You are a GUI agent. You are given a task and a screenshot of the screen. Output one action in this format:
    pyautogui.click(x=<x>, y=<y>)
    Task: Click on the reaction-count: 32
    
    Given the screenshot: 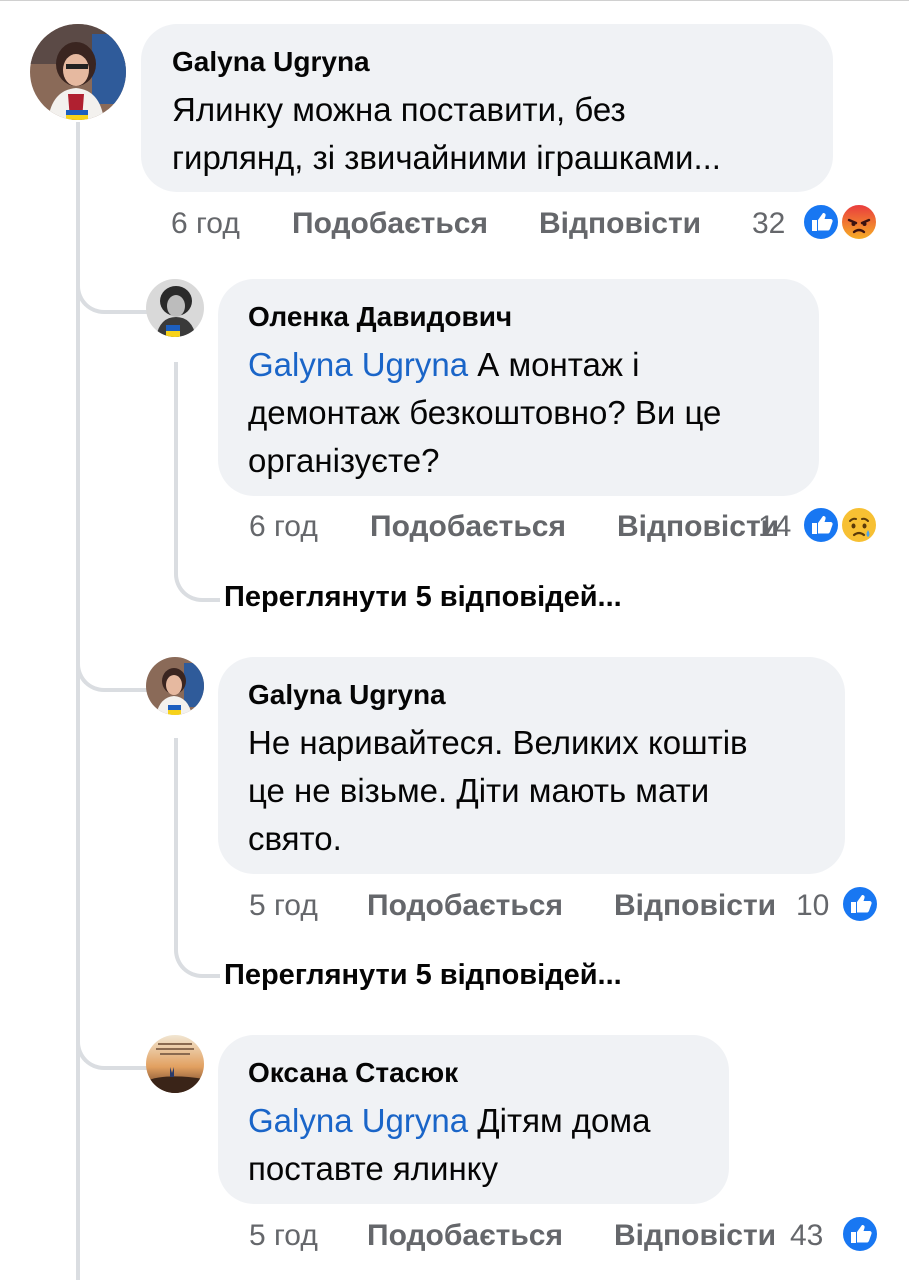 What is the action you would take?
    pyautogui.click(x=768, y=224)
    